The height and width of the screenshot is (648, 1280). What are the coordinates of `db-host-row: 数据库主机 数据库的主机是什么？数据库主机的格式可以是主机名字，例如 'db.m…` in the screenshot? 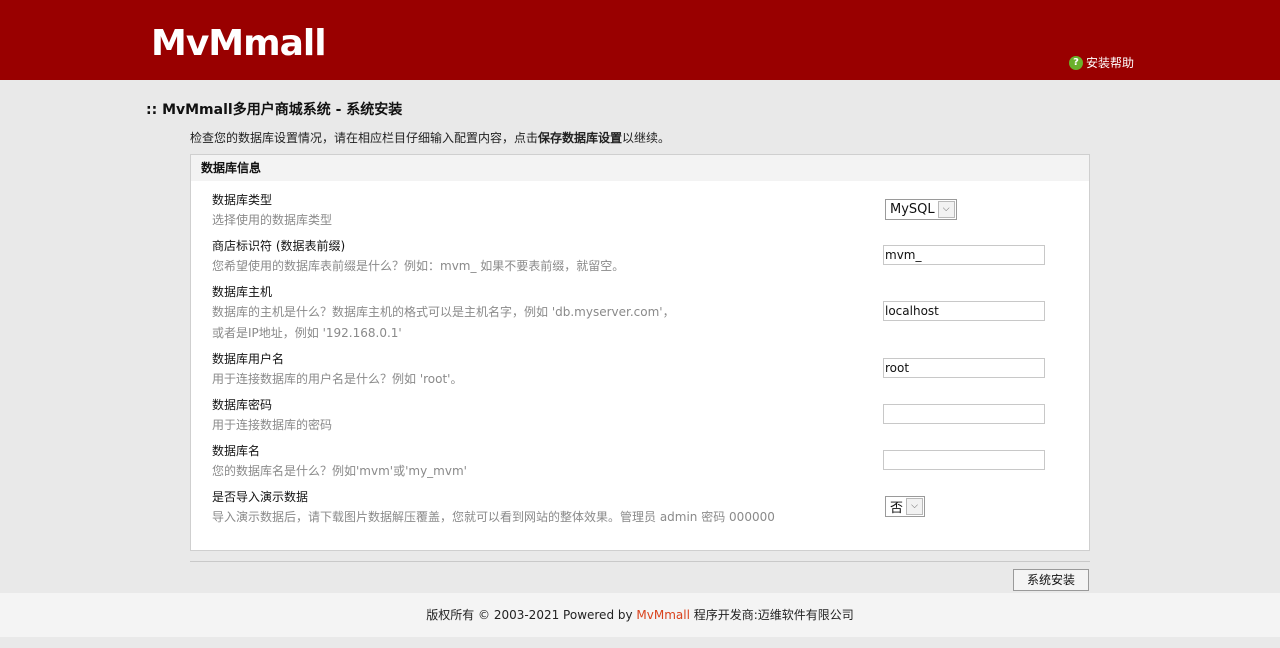 It's located at (443, 313).